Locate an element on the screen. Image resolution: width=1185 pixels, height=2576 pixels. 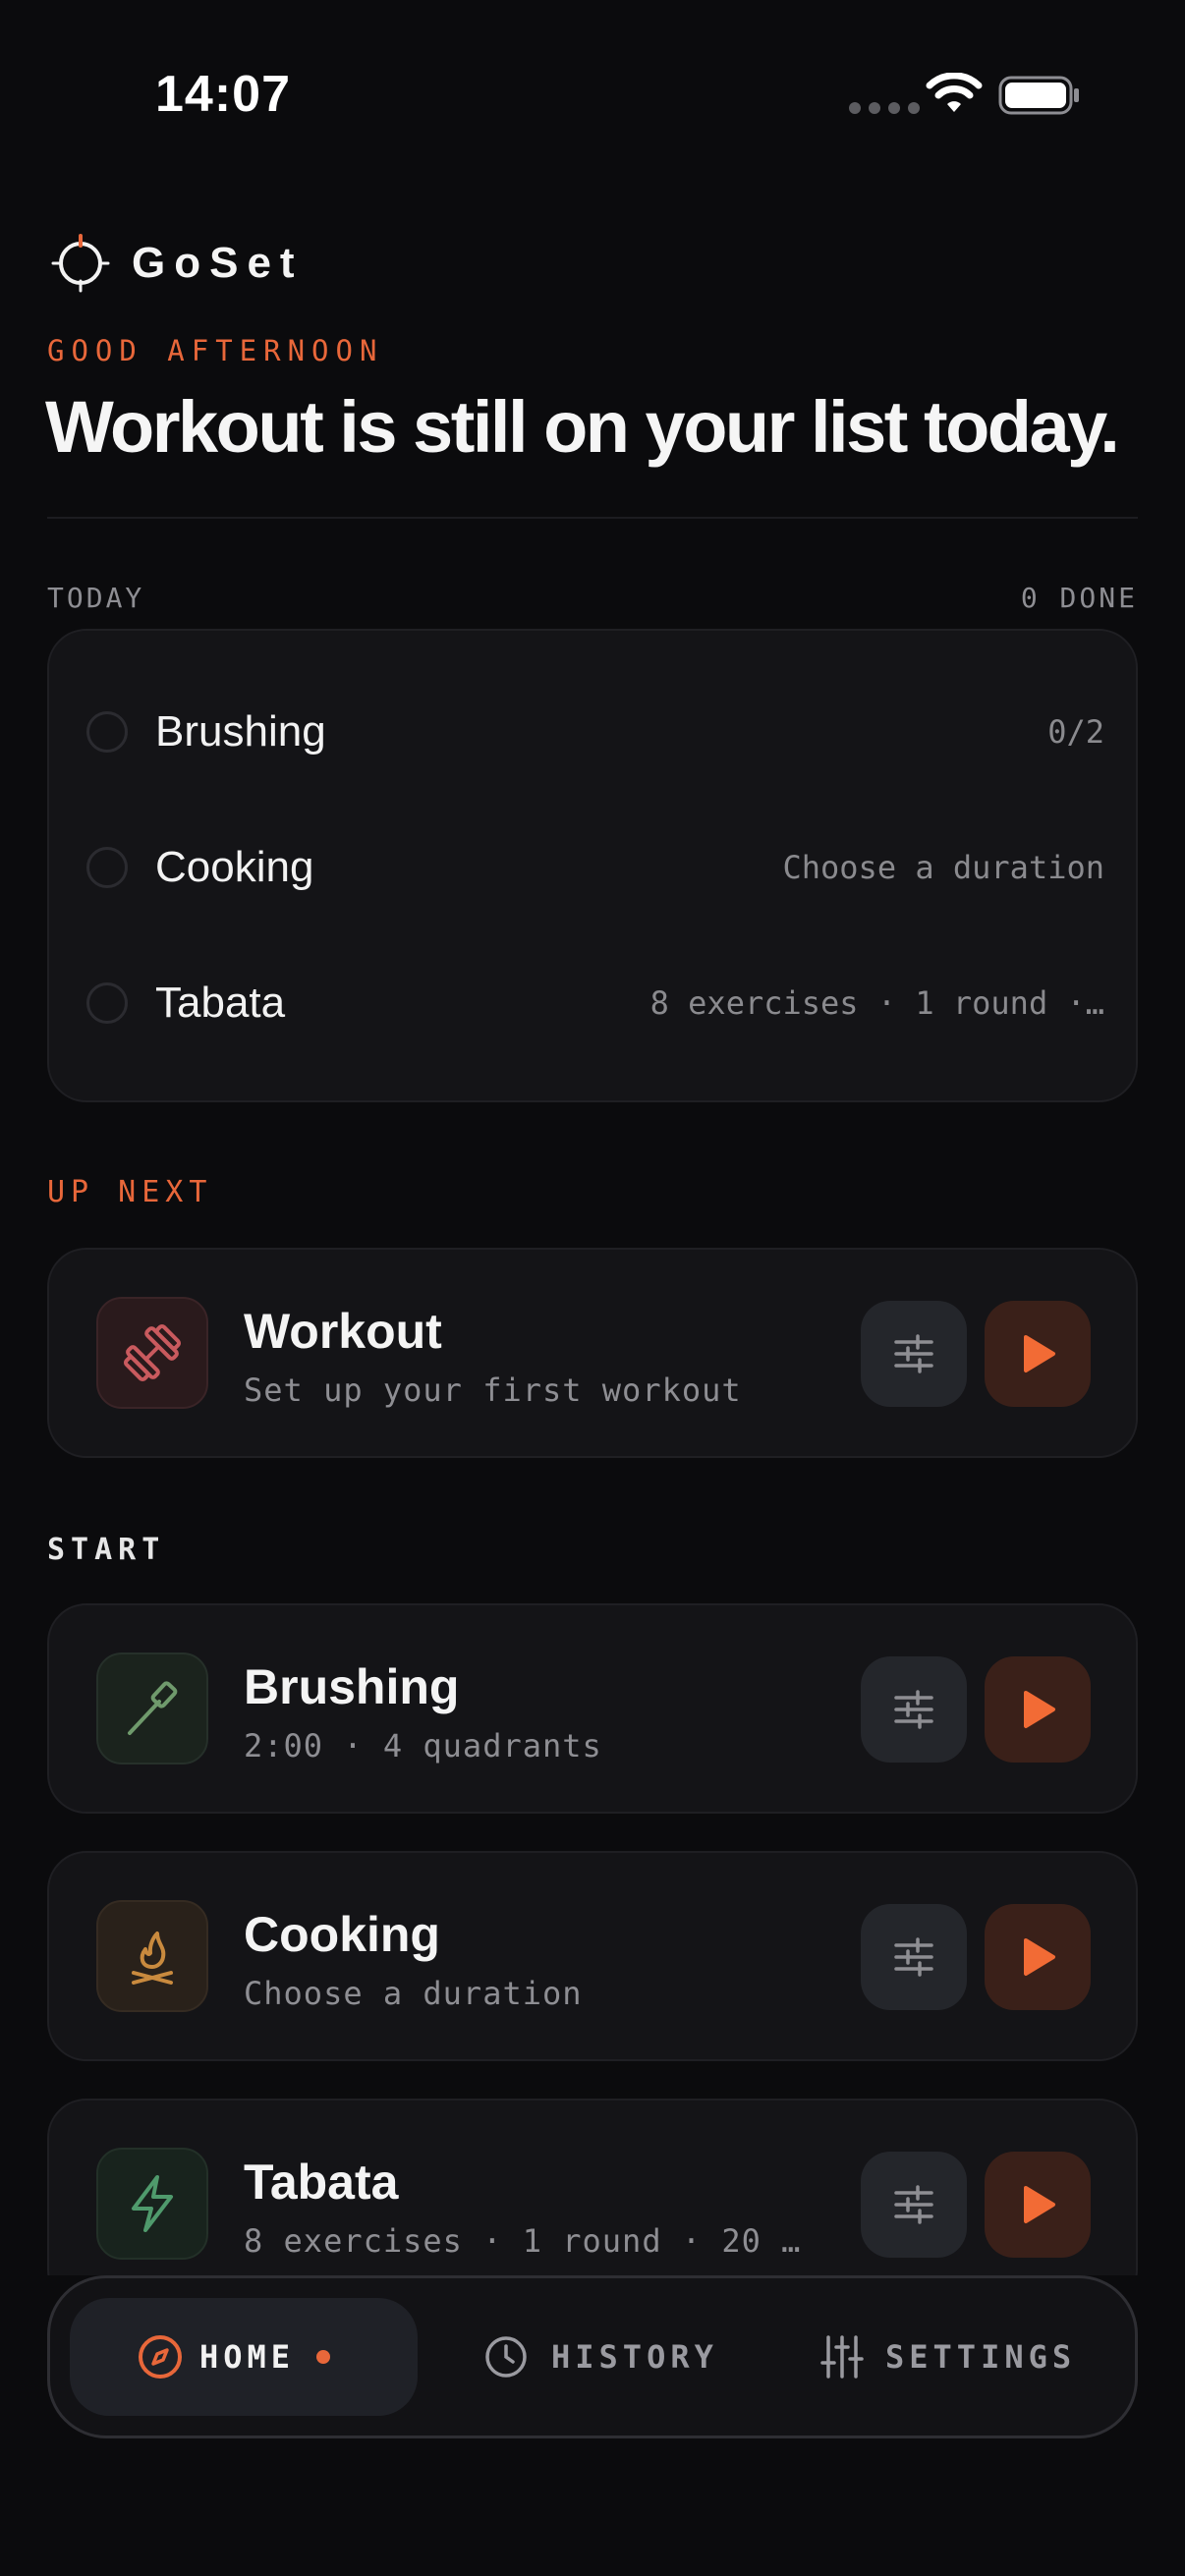
status-bar: 14:07 is located at coordinates (592, 98).